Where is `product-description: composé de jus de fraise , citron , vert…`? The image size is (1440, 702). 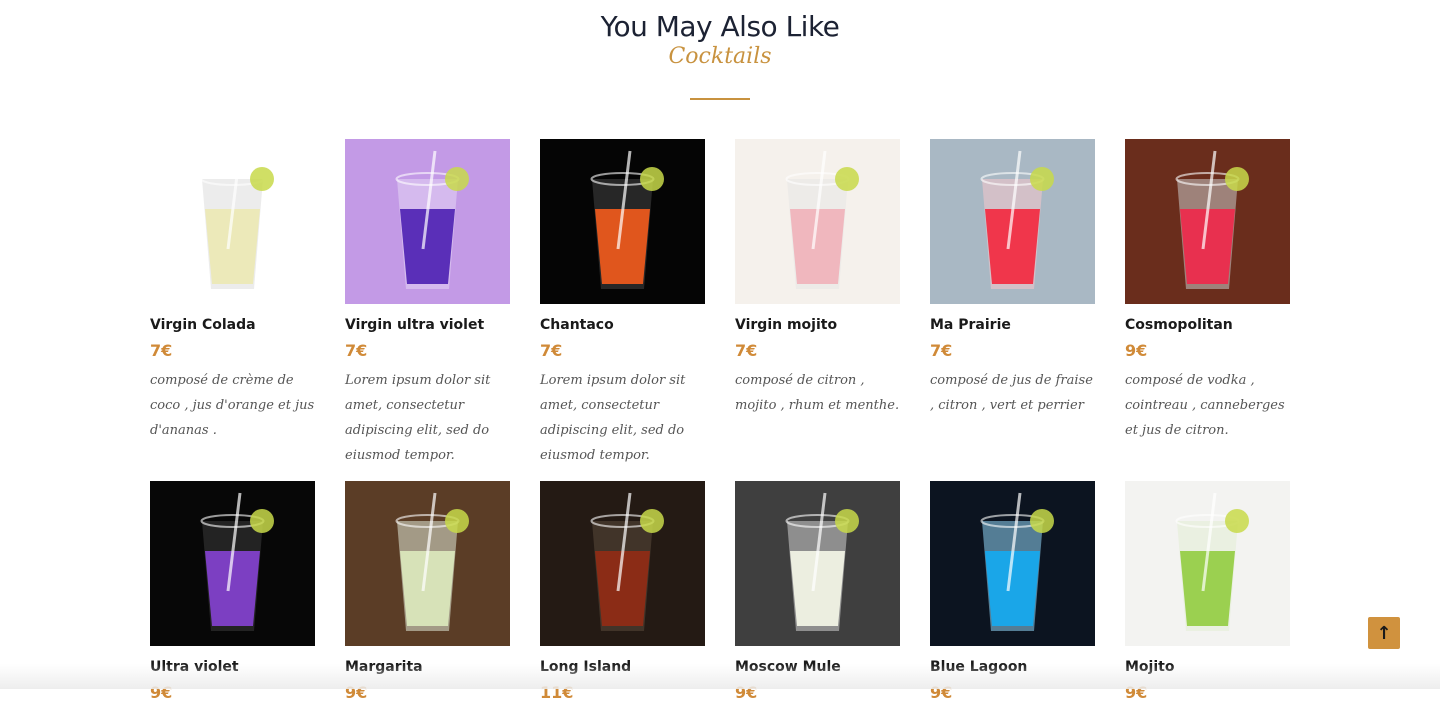 product-description: composé de jus de fraise , citron , vert… is located at coordinates (1011, 393).